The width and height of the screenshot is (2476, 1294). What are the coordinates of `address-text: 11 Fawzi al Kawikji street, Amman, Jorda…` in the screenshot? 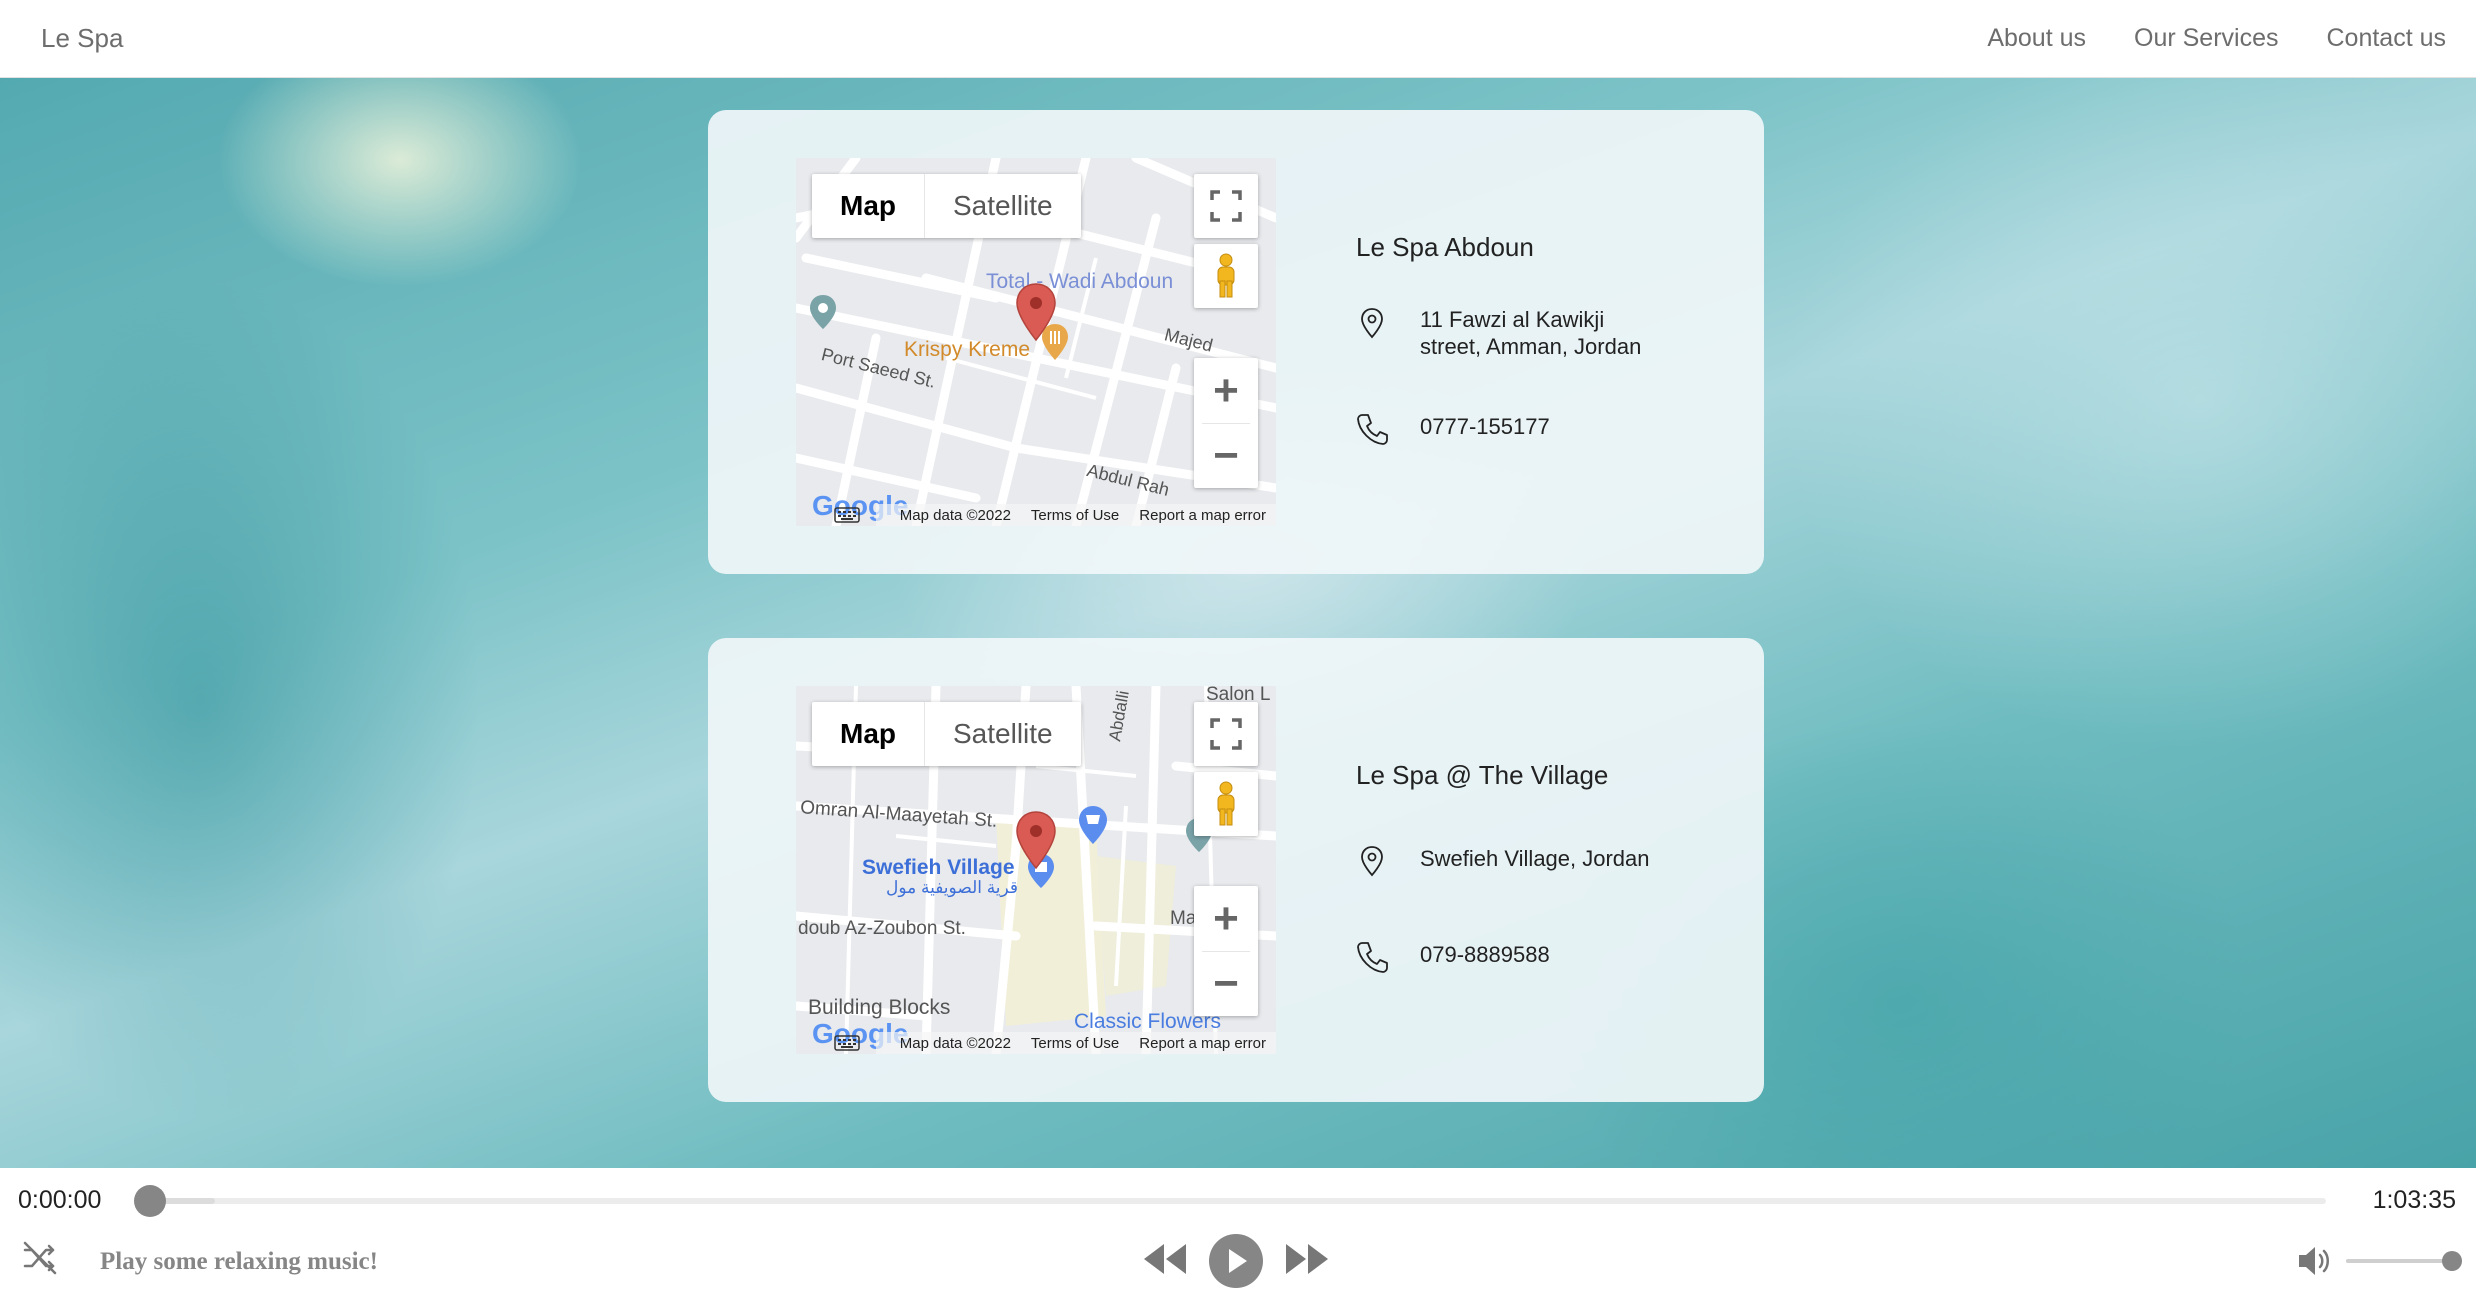 It's located at (1530, 333).